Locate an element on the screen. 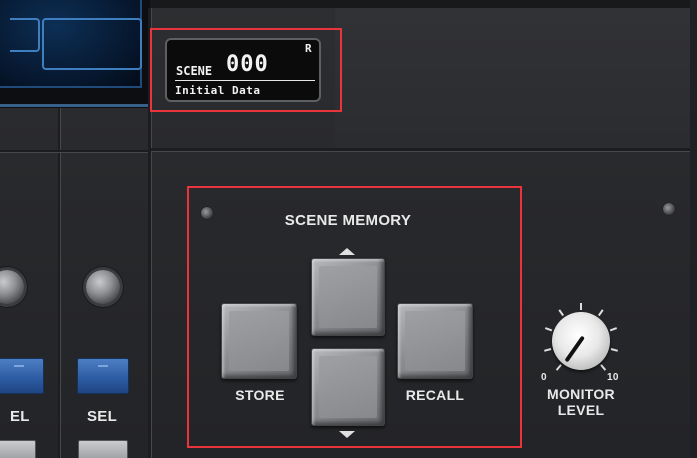 The height and width of the screenshot is (458, 697). recall-button is located at coordinates (435, 341).